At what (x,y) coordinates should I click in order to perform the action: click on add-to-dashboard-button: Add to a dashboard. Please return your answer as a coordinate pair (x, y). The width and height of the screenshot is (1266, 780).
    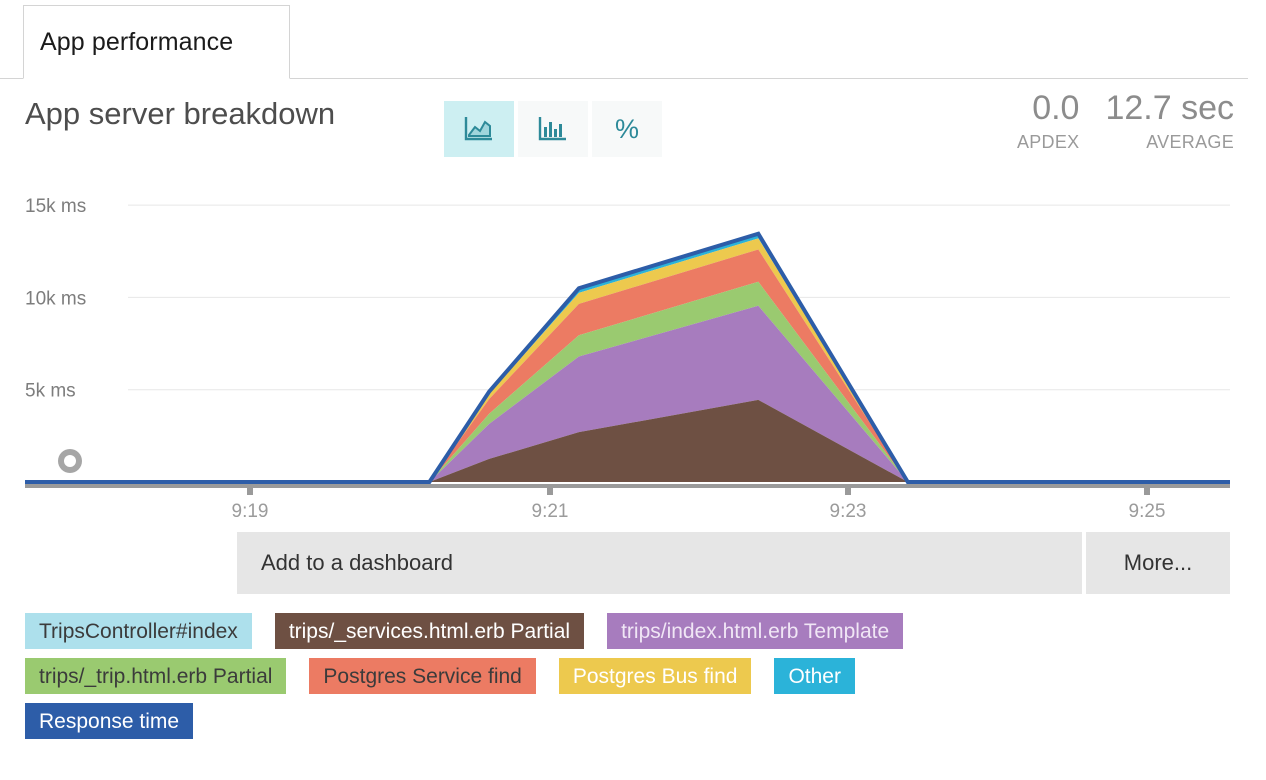
    Looking at the image, I should click on (659, 563).